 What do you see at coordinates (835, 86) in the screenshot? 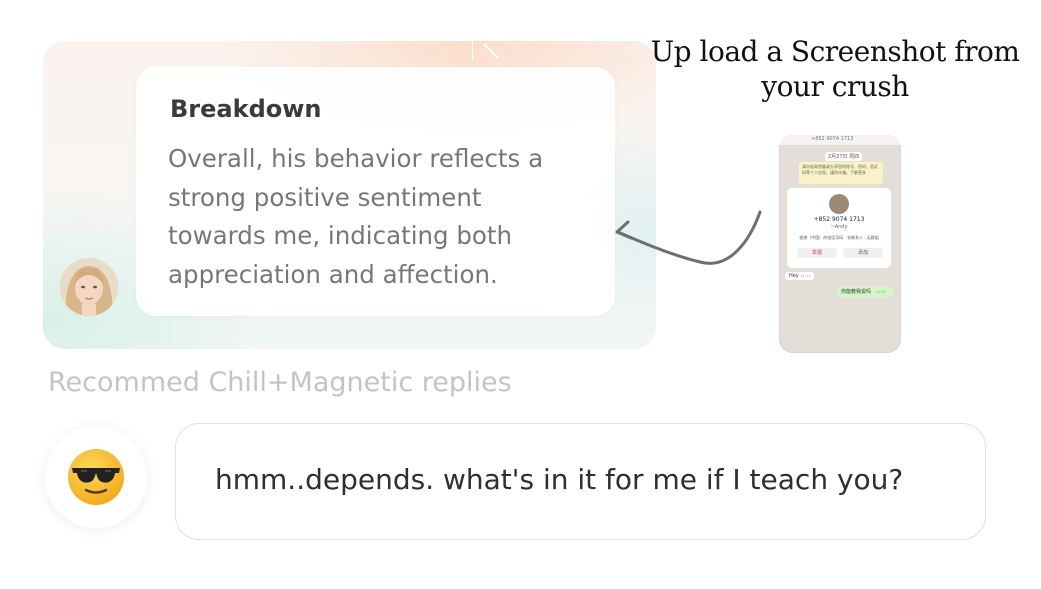
I see `headline-line: your crush` at bounding box center [835, 86].